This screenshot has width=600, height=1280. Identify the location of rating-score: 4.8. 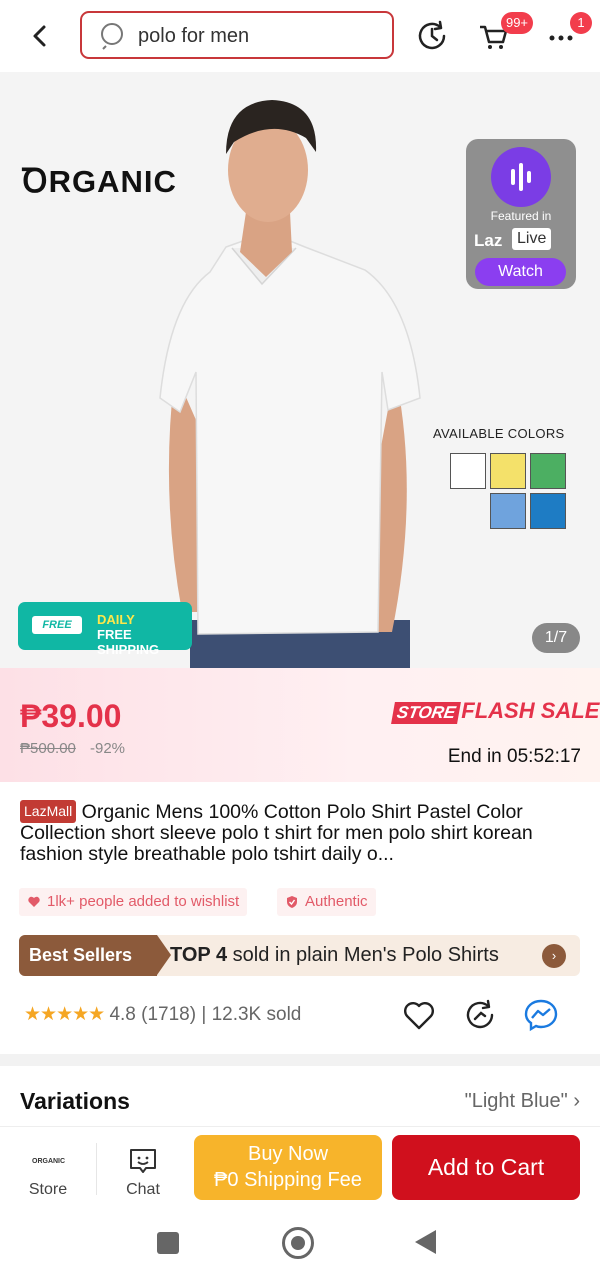
(122, 1014).